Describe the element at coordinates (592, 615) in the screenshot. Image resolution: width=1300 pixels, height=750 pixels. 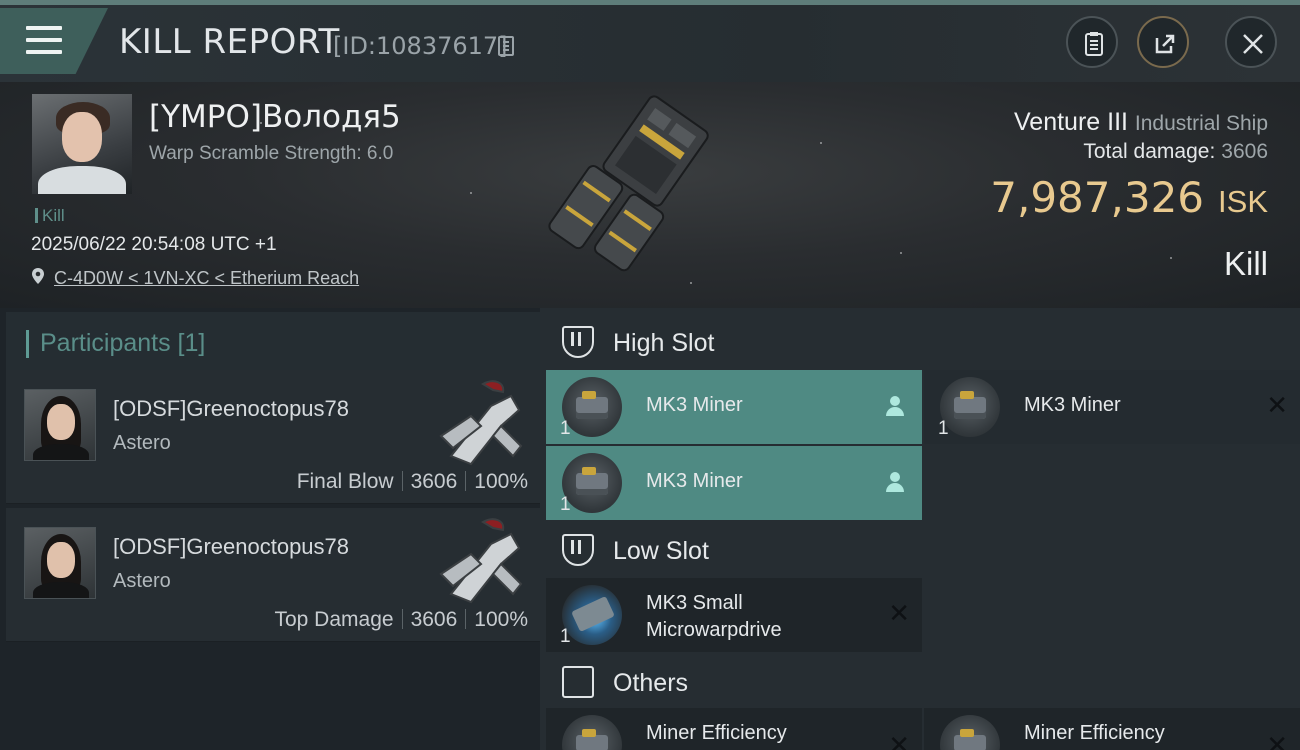
I see `microwarpdrive-module-icon` at that location.